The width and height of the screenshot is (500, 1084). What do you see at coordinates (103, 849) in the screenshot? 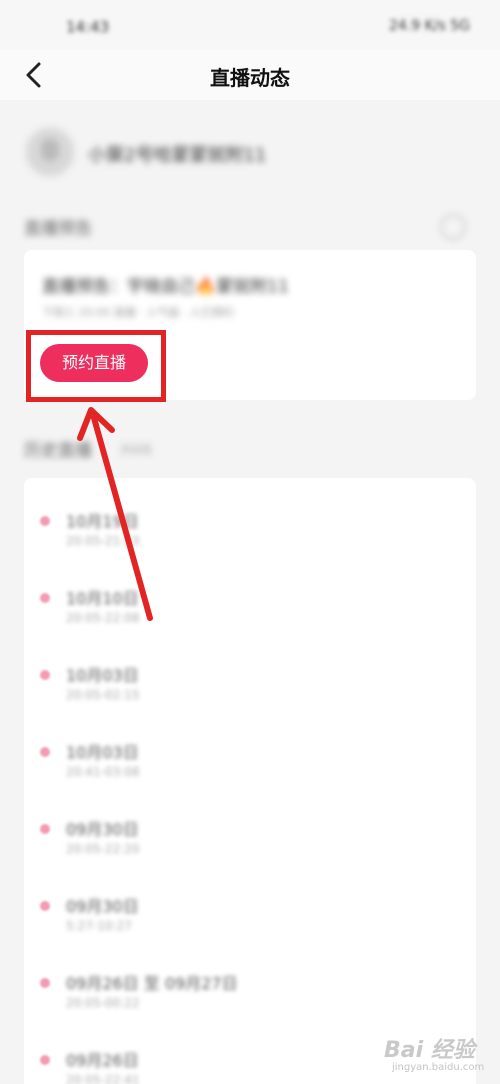
I see `history-time: 20:05-22:20` at bounding box center [103, 849].